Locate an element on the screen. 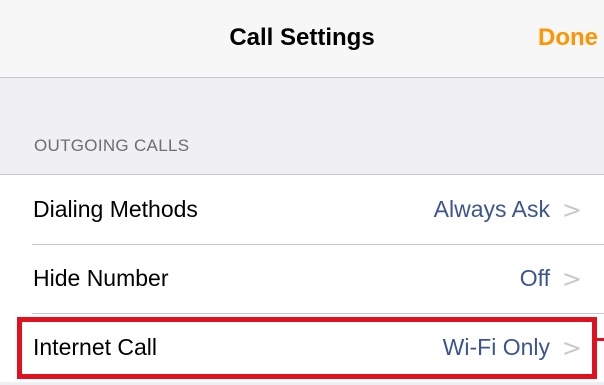 The image size is (604, 385). highlight-pointer-line is located at coordinates (600, 339).